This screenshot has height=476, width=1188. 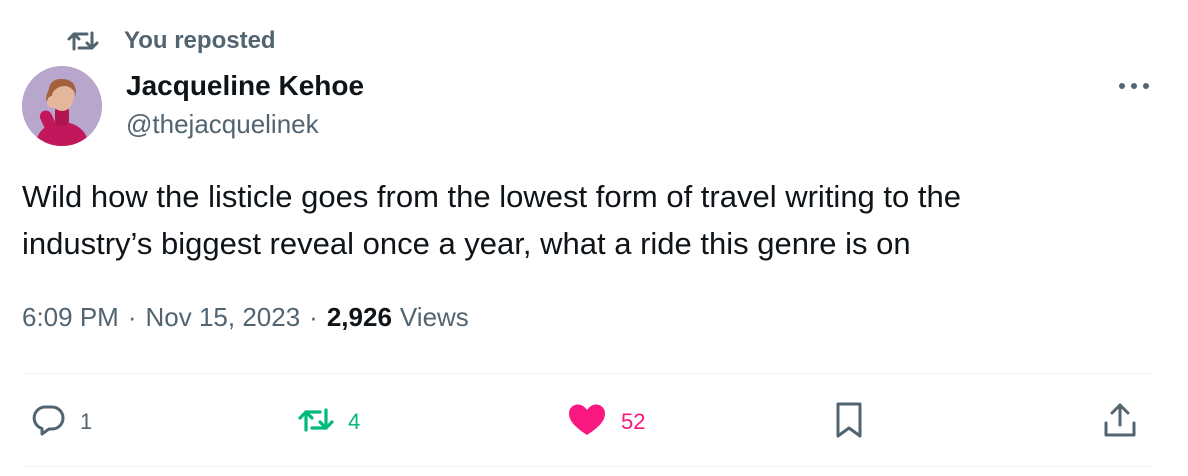 I want to click on repost-banner: You reposted, so click(x=171, y=41).